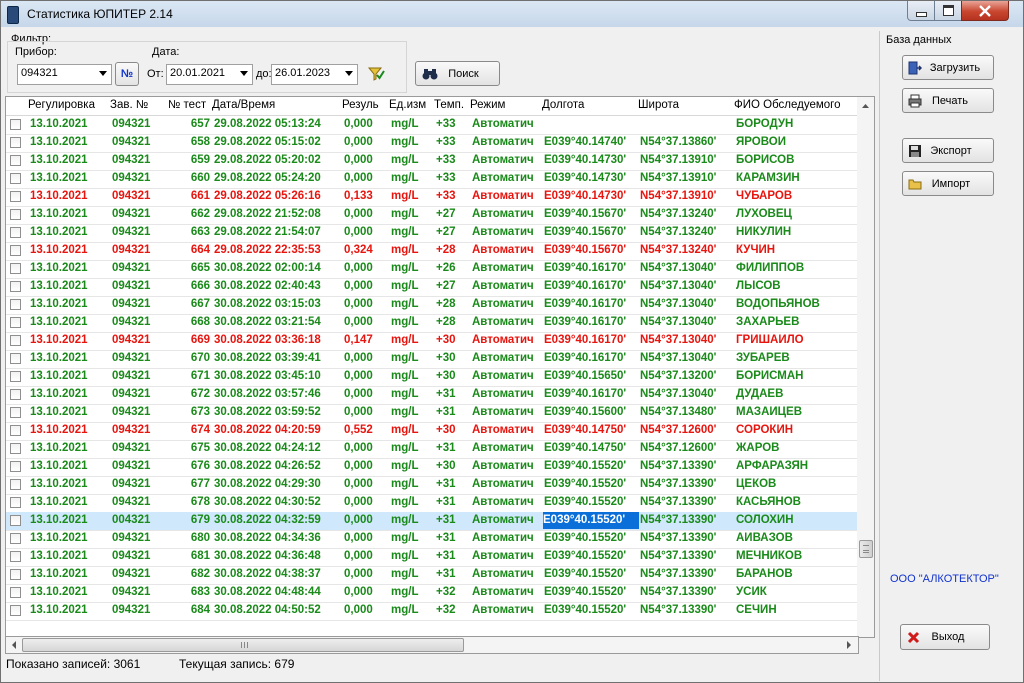 The image size is (1024, 683). I want to click on vertical-scroll-thumb, so click(866, 549).